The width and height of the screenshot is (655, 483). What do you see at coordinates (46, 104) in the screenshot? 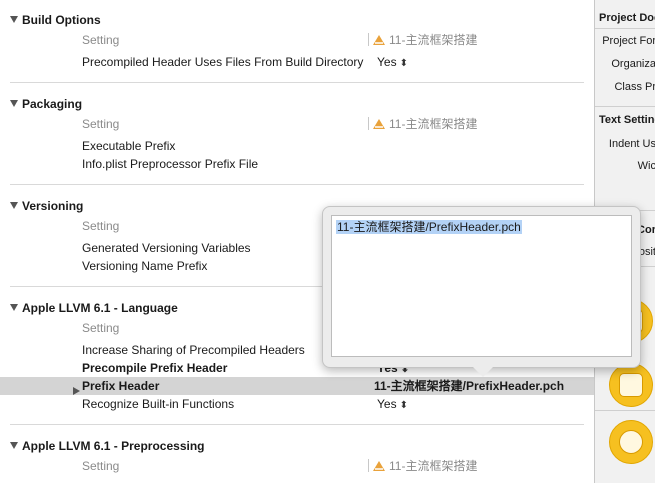
I see `section-header-packaging: Packaging` at bounding box center [46, 104].